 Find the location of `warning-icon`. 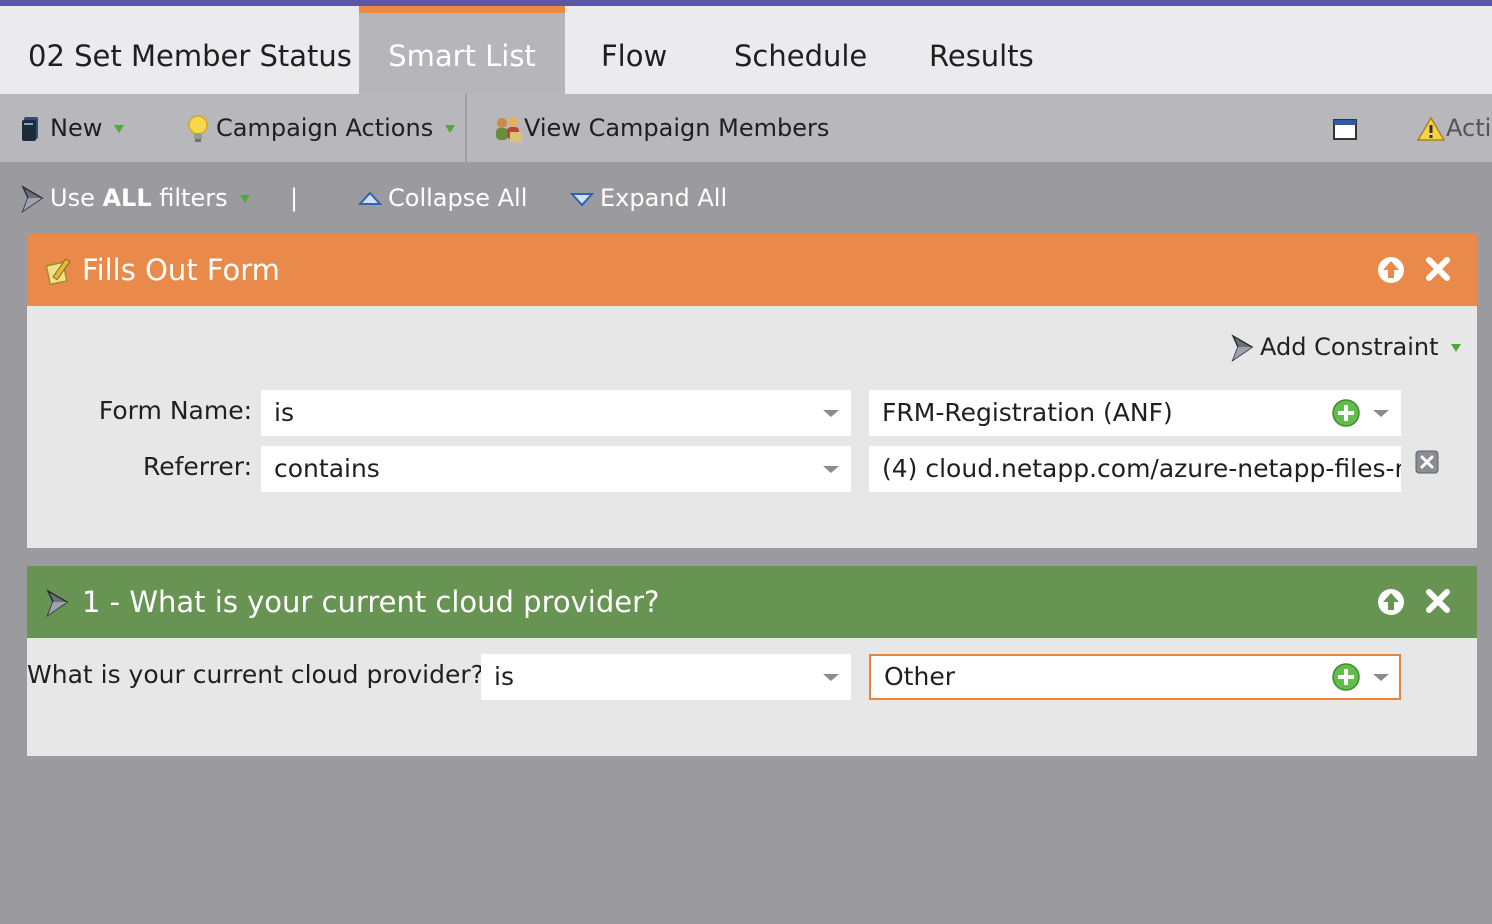

warning-icon is located at coordinates (1431, 128).